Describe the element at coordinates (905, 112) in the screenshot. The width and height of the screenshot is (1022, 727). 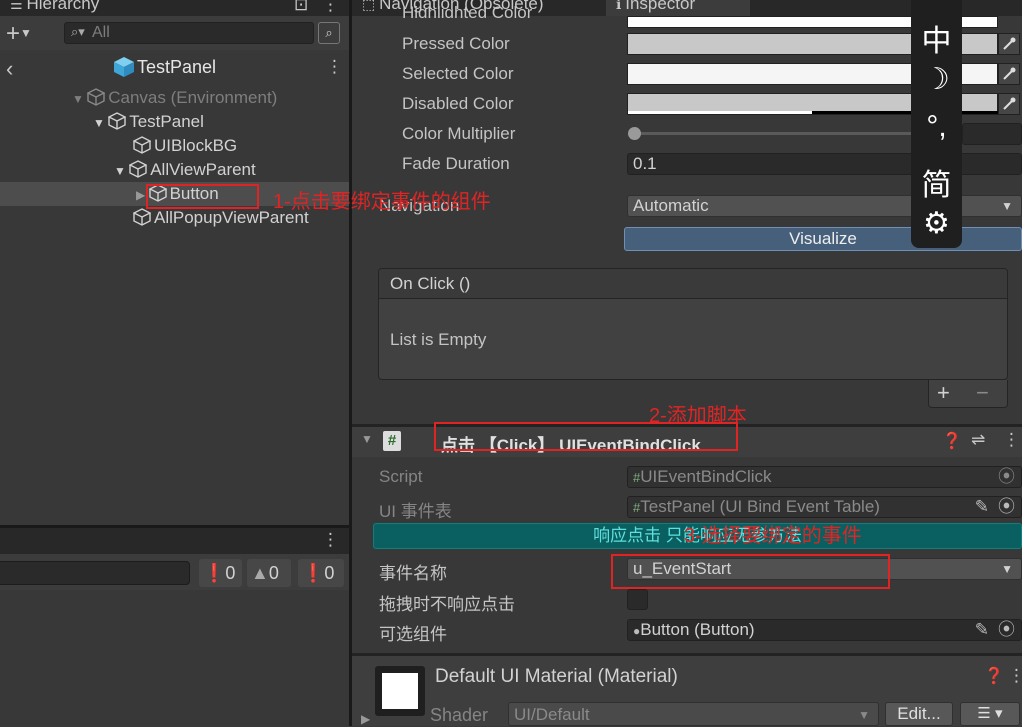
I see `alpha-bar-black` at that location.